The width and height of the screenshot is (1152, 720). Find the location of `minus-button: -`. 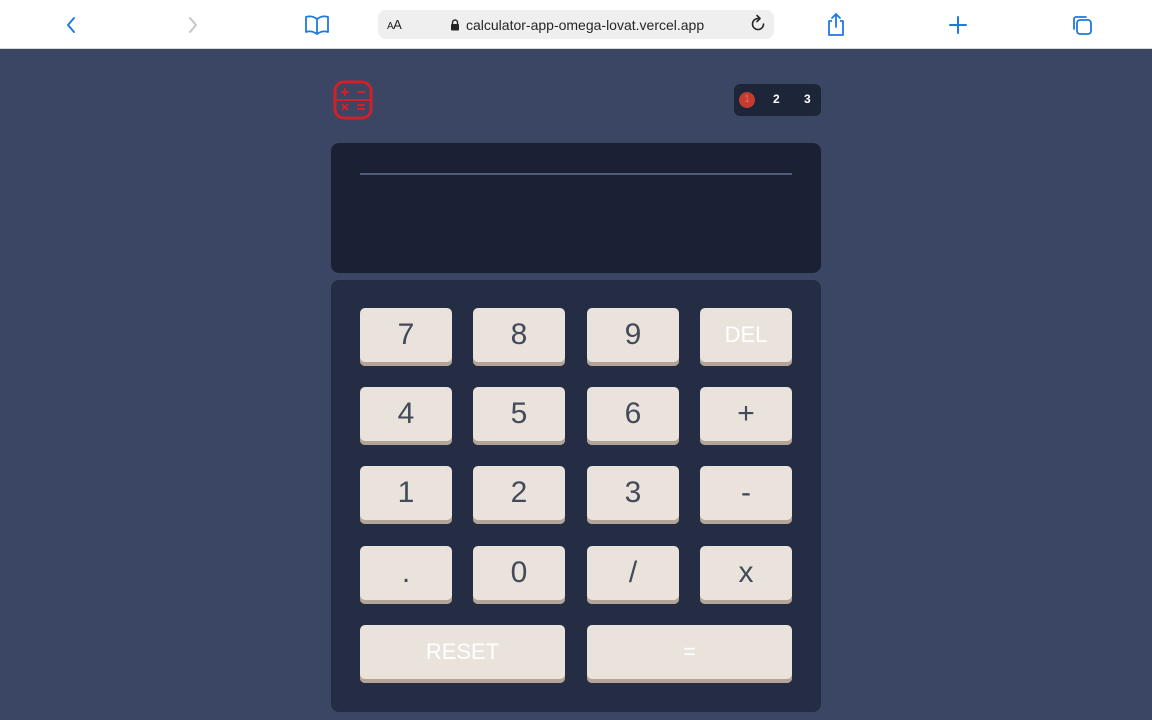

minus-button: - is located at coordinates (746, 495).